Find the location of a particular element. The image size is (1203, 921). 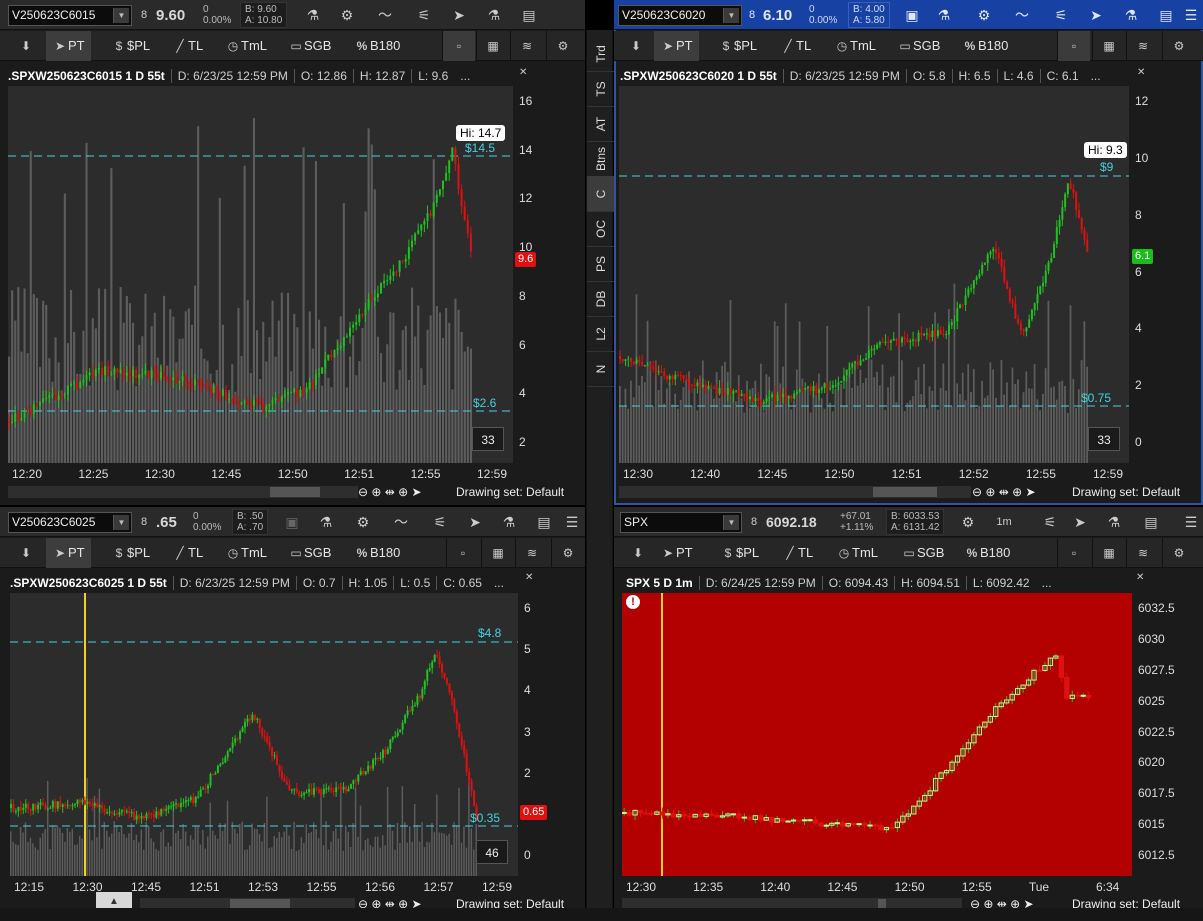

side-tab-c: C is located at coordinates (600, 194).